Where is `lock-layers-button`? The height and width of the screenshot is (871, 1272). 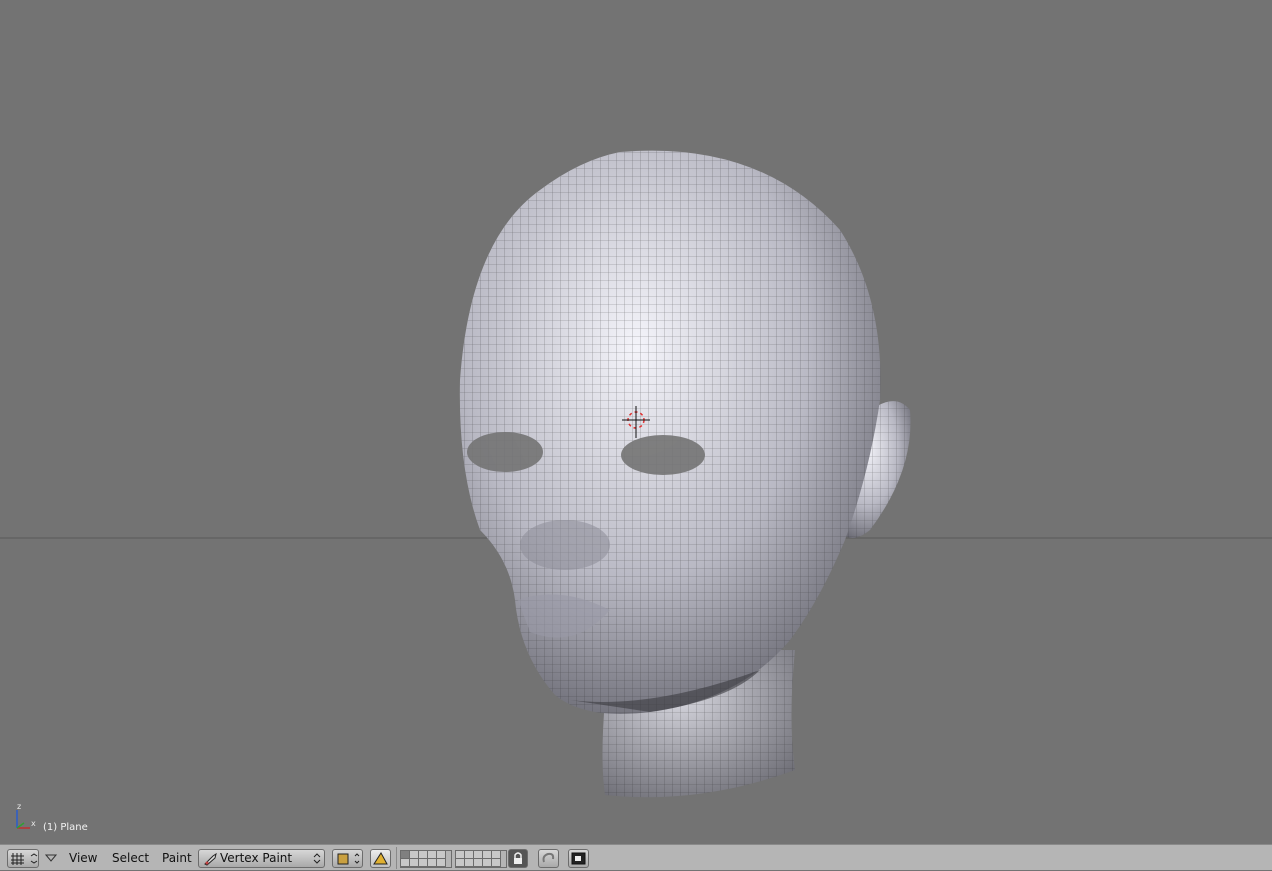 lock-layers-button is located at coordinates (518, 858).